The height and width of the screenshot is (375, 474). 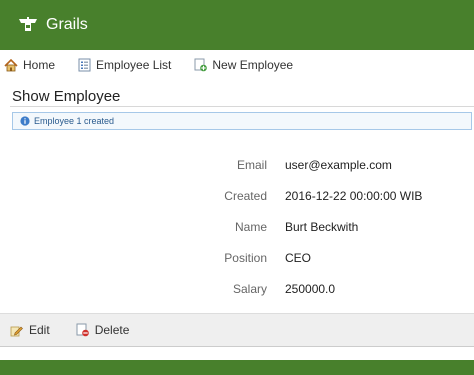 I want to click on property-email: Email user@example.com, so click(x=237, y=168).